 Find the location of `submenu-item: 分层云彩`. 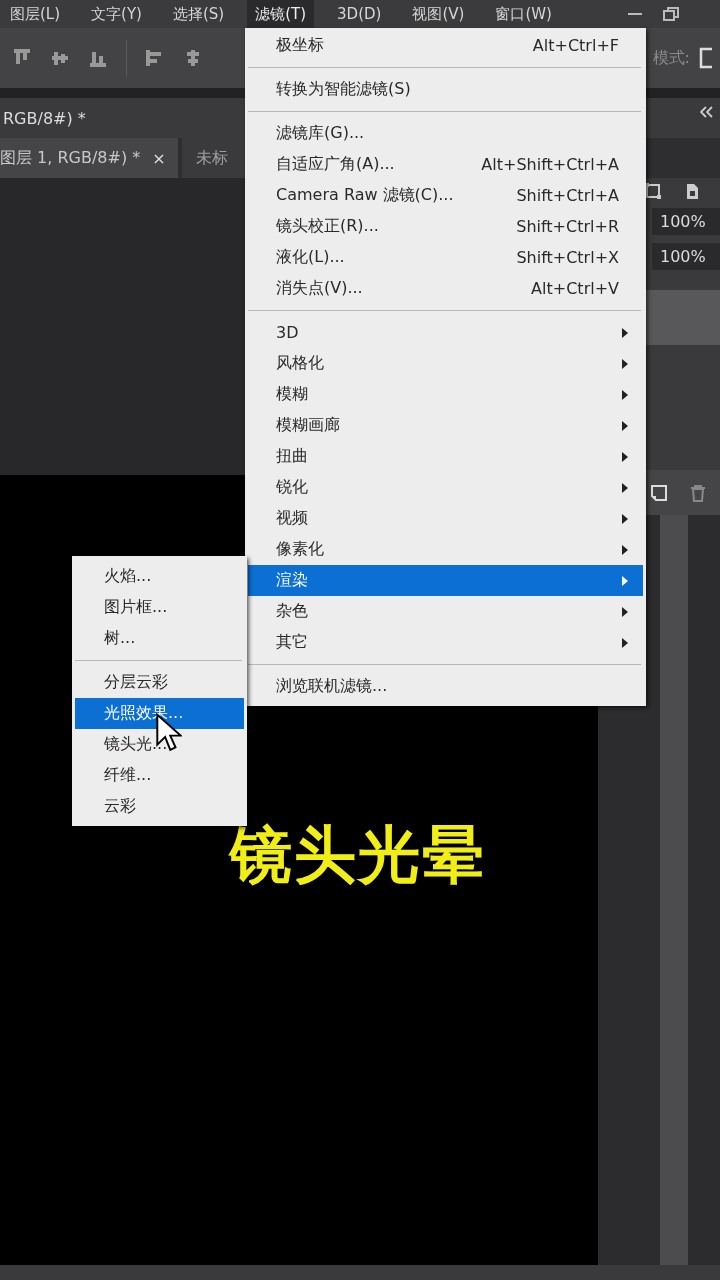

submenu-item: 分层云彩 is located at coordinates (159, 682).